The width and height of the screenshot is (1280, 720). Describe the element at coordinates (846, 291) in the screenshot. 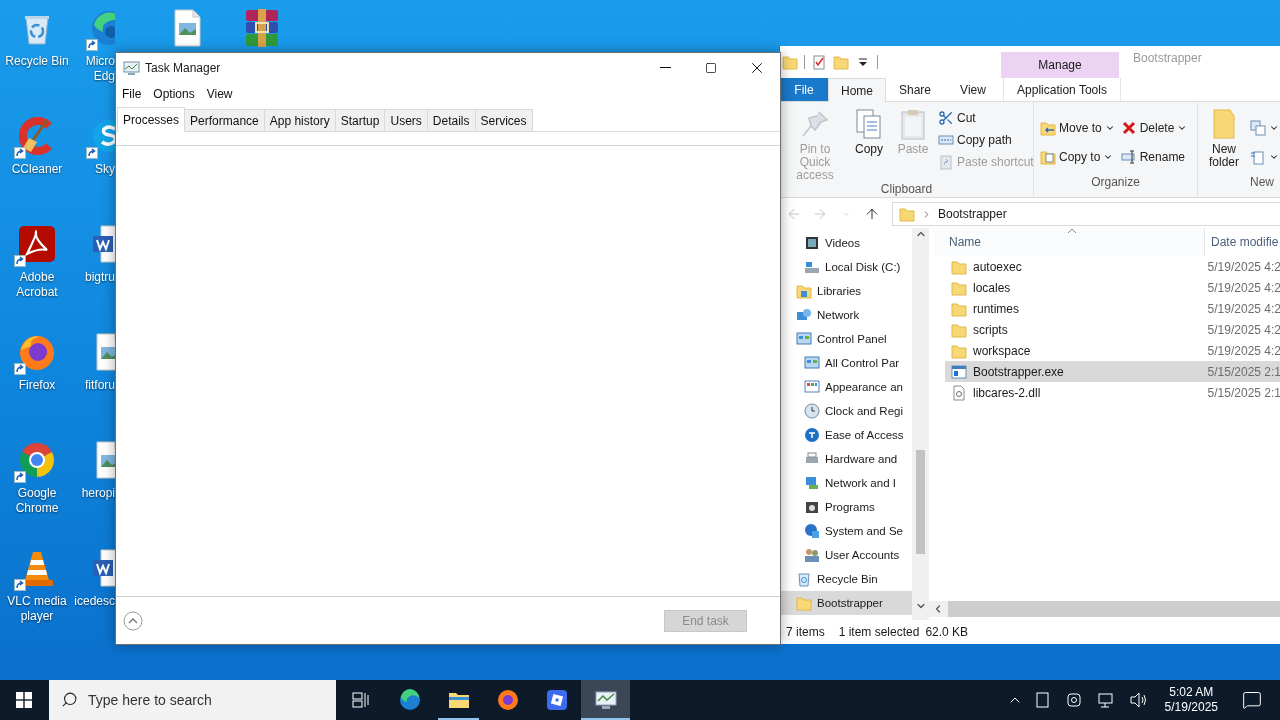

I see `nav-tree-item: Libraries` at that location.